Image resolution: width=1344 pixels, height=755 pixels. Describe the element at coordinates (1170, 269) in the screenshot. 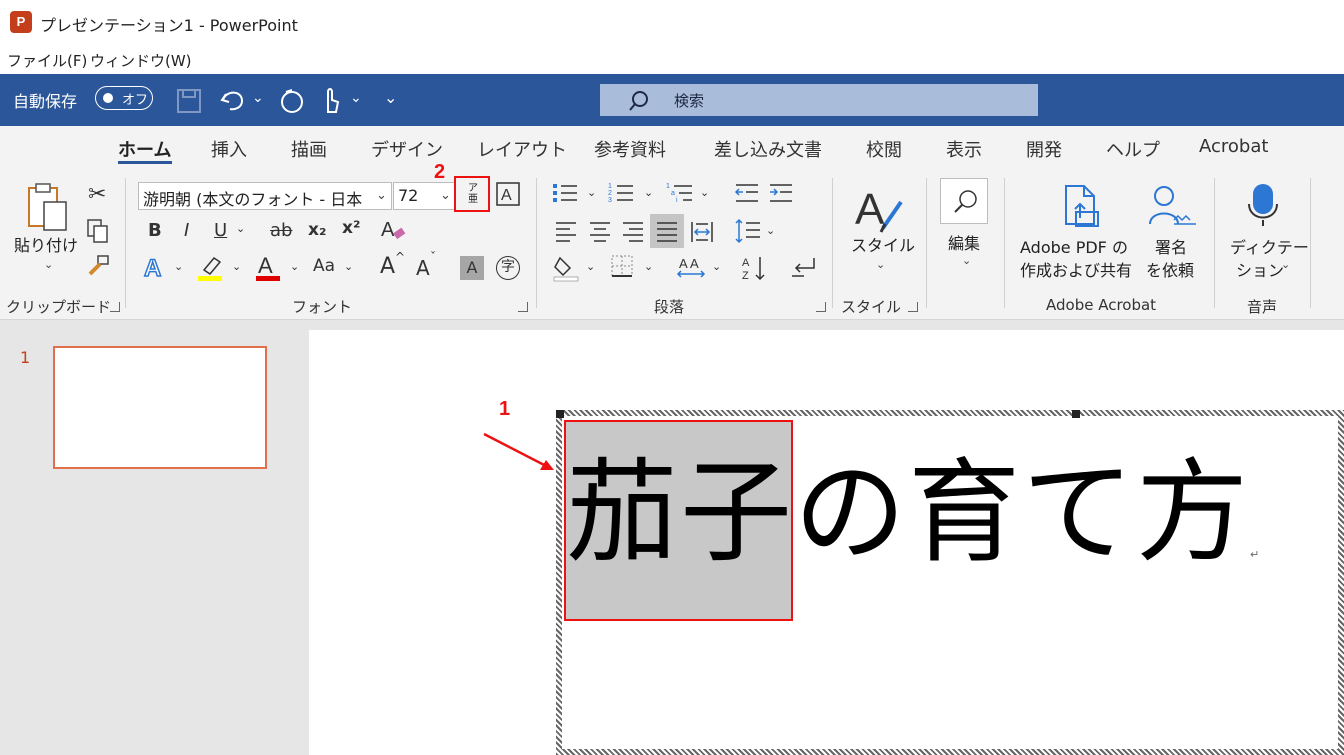

I see `request-signature-label-2: を依頼` at that location.